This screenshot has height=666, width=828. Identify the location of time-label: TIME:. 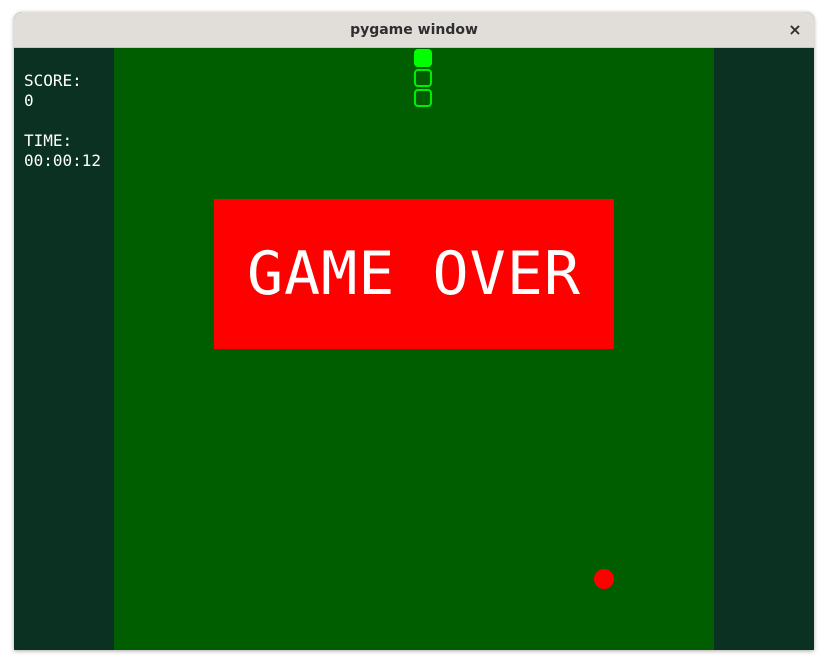
(48, 140).